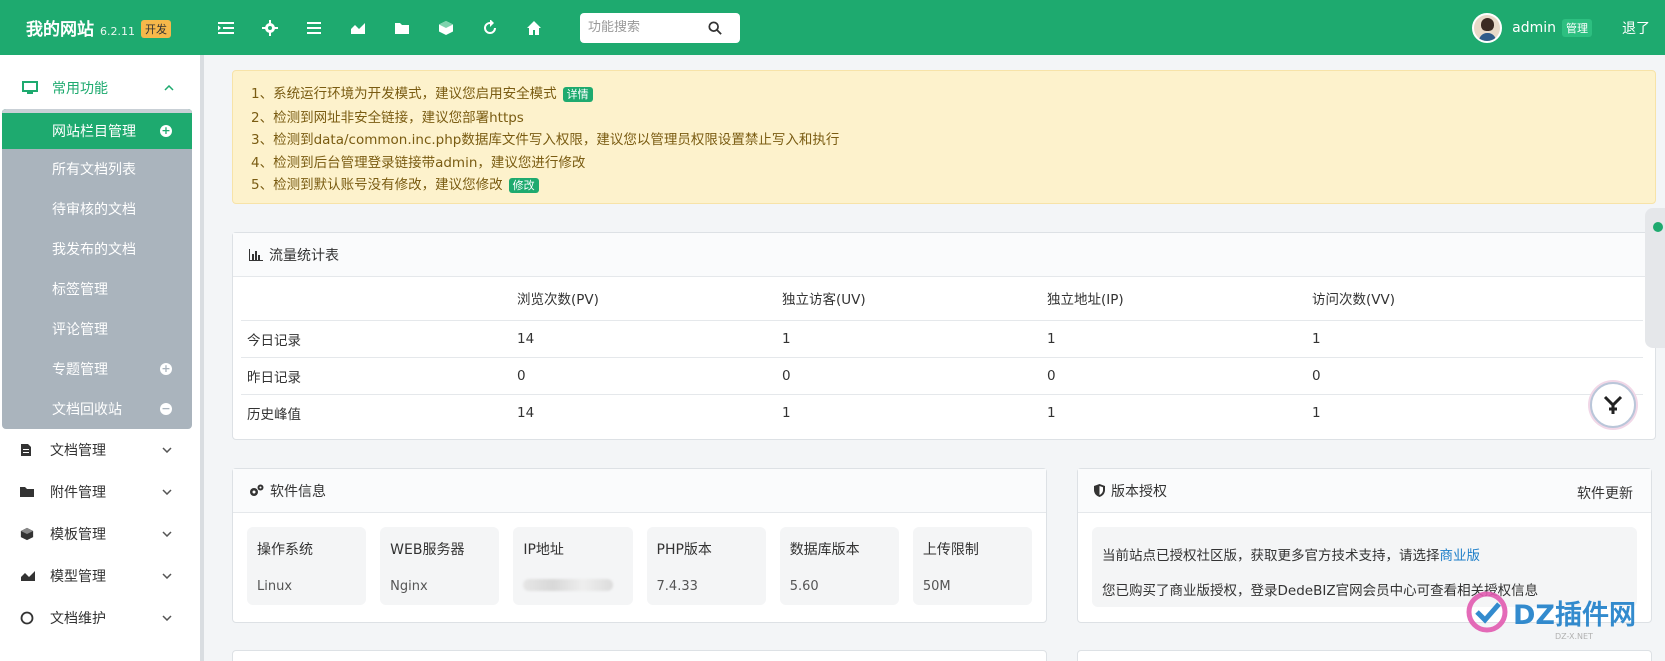  I want to click on table-cell: 昨日记录, so click(376, 376).